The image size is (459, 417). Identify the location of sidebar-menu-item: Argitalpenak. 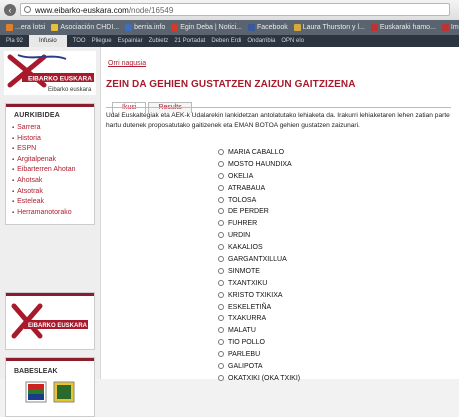
(53, 160).